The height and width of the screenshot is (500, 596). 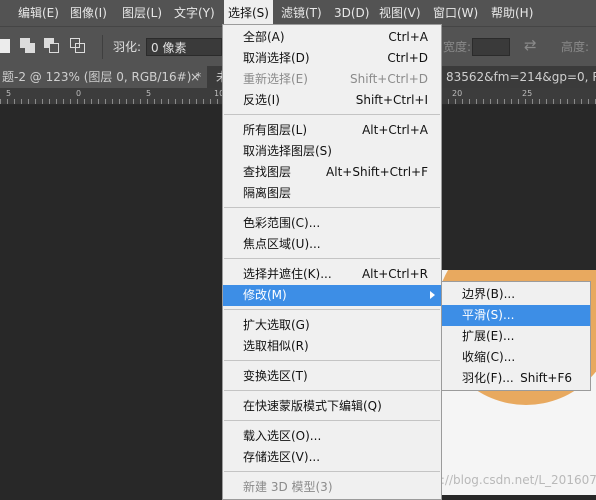 What do you see at coordinates (332, 58) in the screenshot?
I see `menu-item-deselect: 取消选择(D) Ctrl+D` at bounding box center [332, 58].